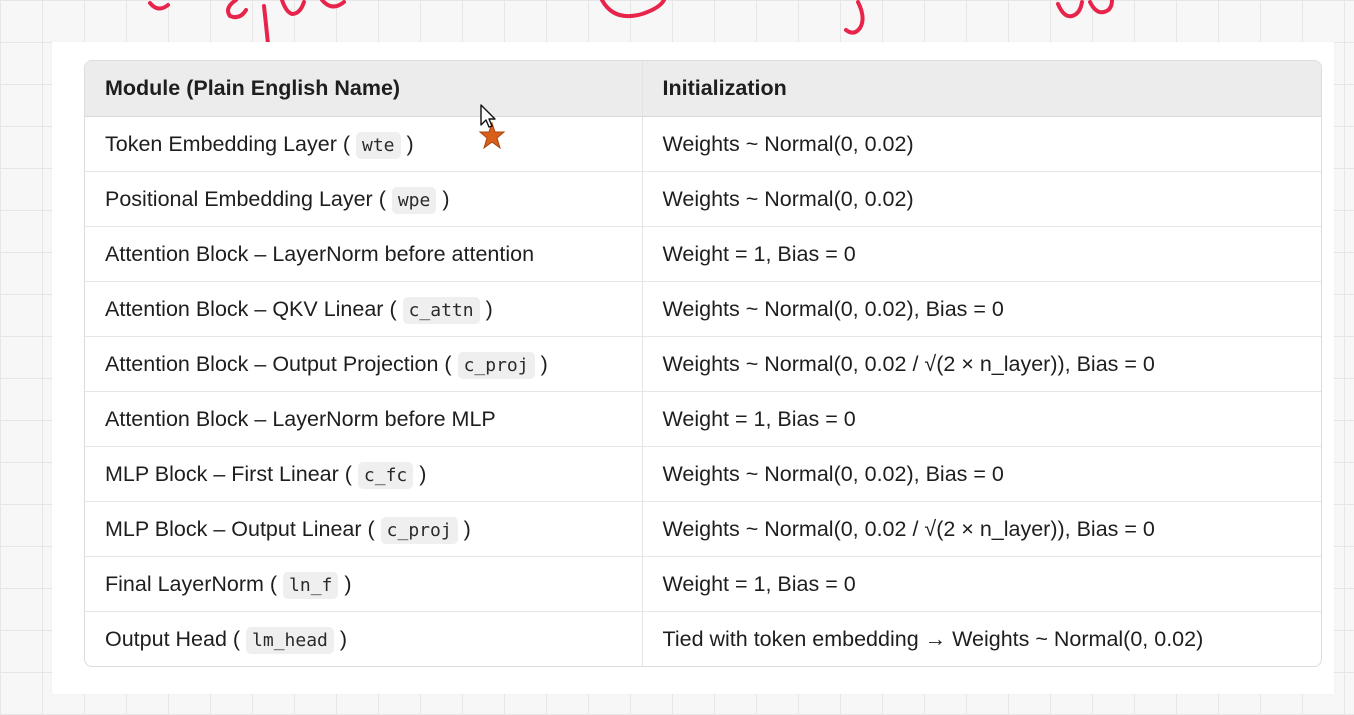 The image size is (1354, 715). I want to click on module-cell: Attention Block – LayerNorm before MLP, so click(363, 419).